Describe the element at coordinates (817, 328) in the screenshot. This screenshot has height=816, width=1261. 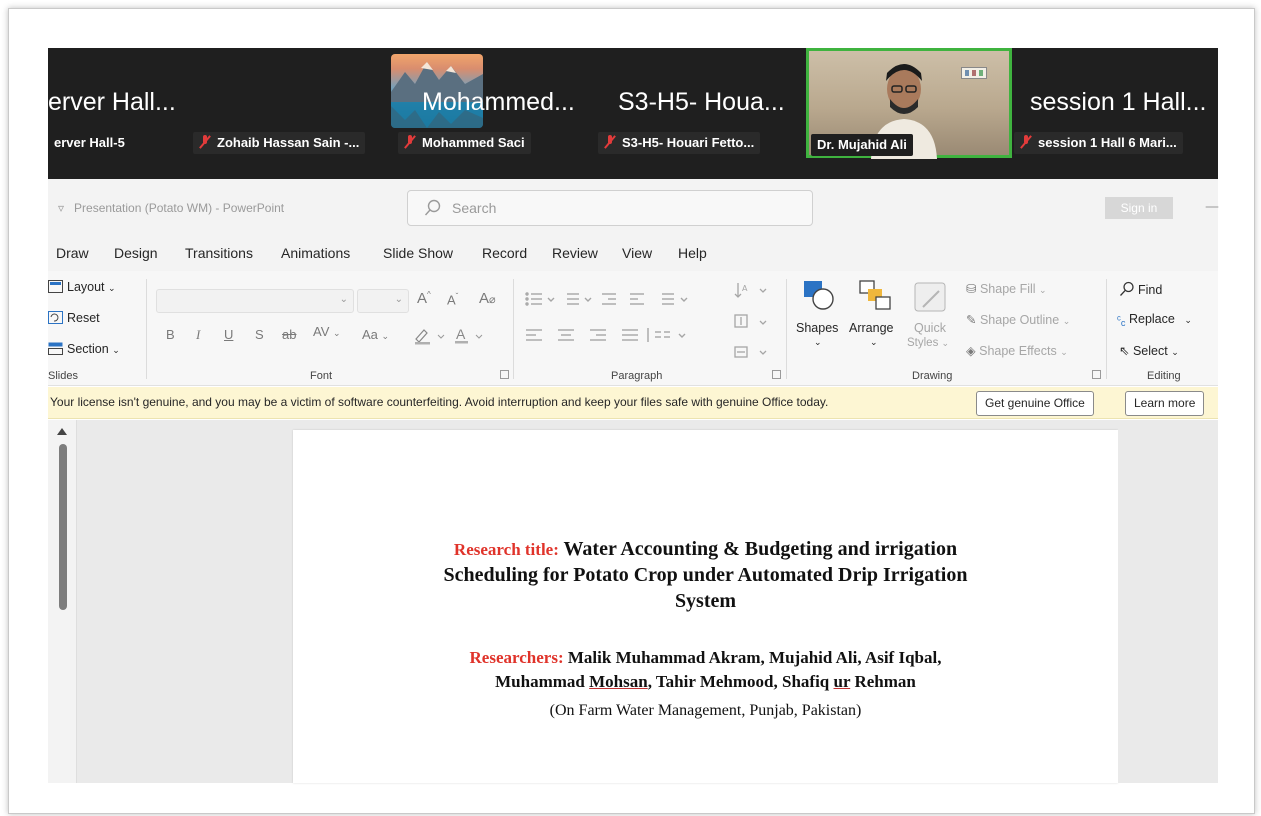
I see `shapes-button: Shapes` at that location.